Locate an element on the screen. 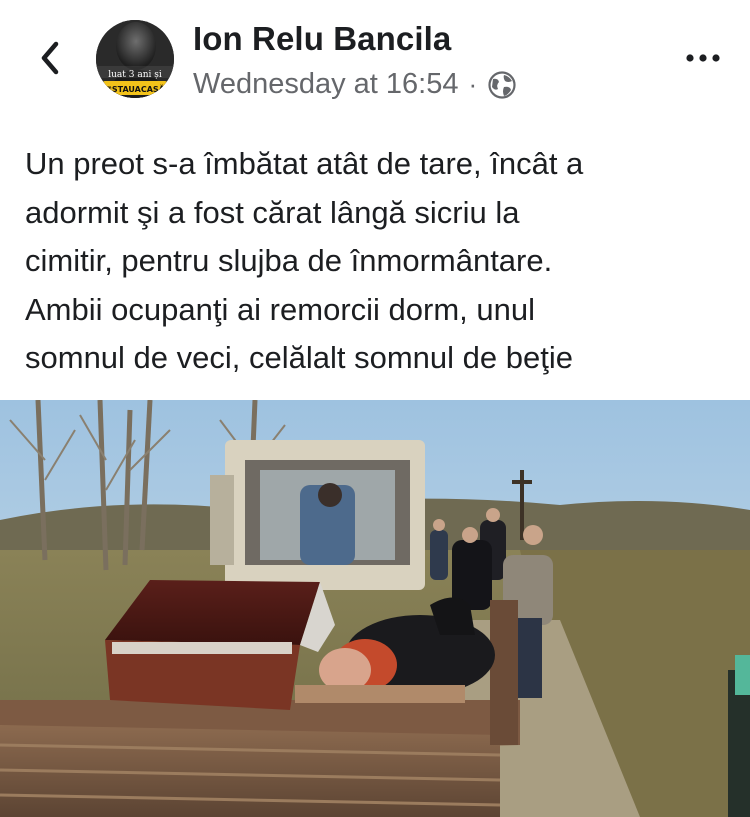  post-text-line: Ambii ocupanţi ai remorcii dorm, unul is located at coordinates (280, 309).